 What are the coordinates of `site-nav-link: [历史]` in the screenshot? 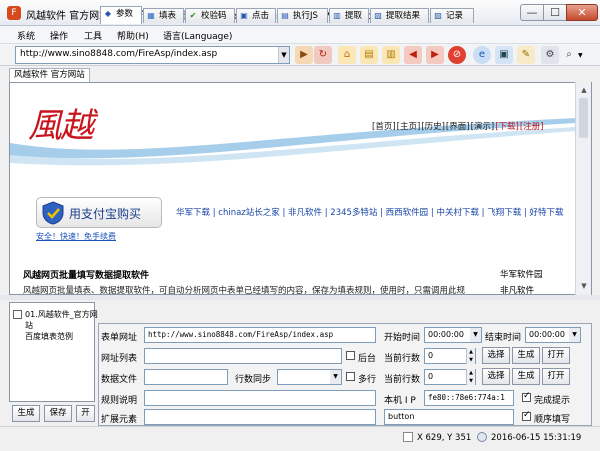 It's located at (433, 127).